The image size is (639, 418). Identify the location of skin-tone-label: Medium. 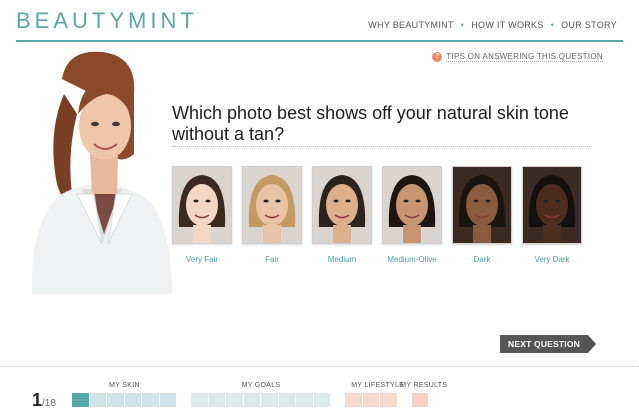
(342, 259).